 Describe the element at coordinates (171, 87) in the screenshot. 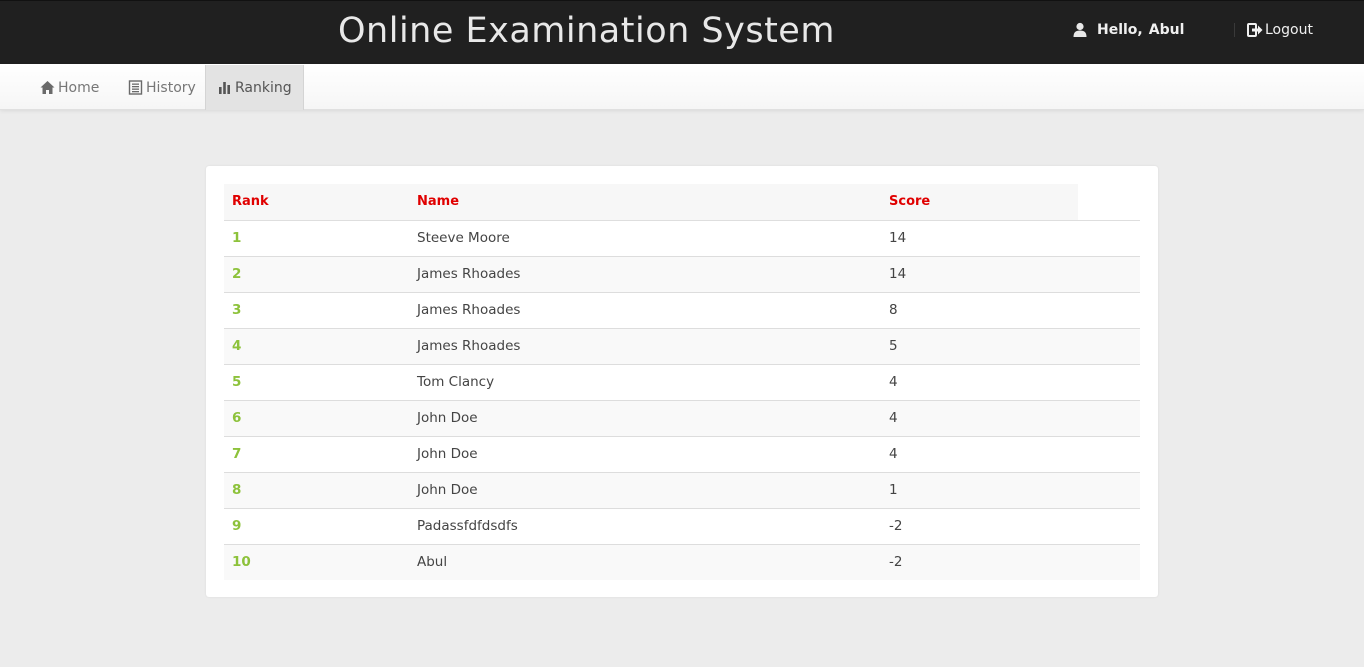

I see `nav-history-label: History` at that location.